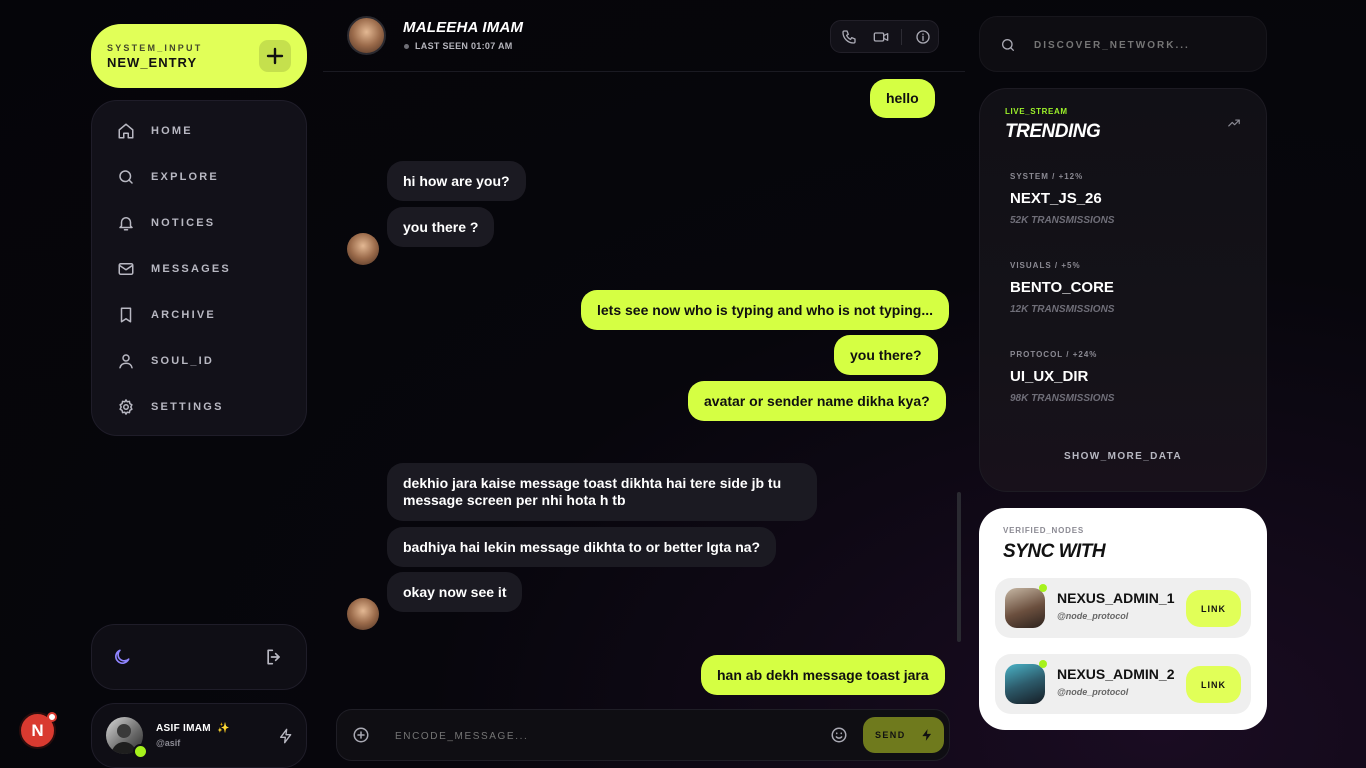  What do you see at coordinates (275, 56) in the screenshot?
I see `plus-icon` at bounding box center [275, 56].